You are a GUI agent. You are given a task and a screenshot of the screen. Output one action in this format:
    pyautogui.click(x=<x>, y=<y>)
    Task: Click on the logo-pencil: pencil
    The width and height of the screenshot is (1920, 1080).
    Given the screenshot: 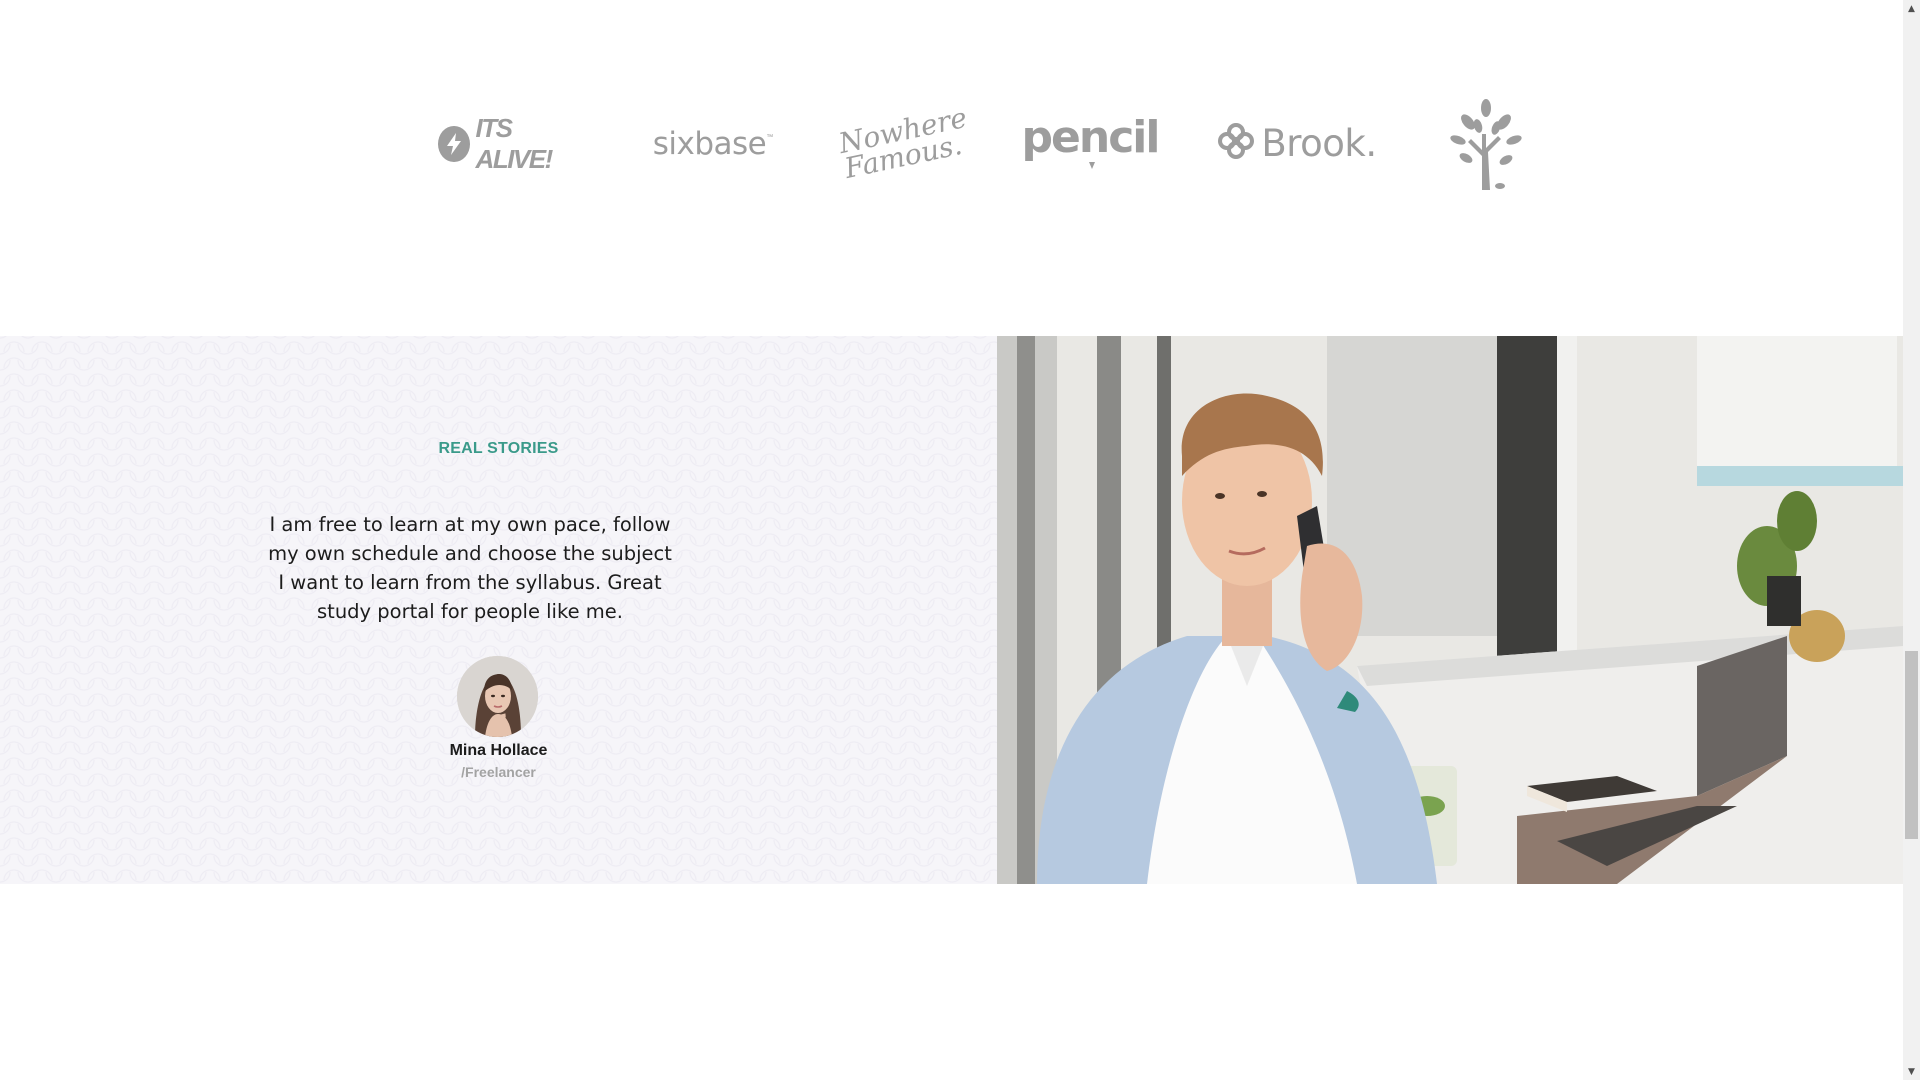 What is the action you would take?
    pyautogui.click(x=1091, y=141)
    